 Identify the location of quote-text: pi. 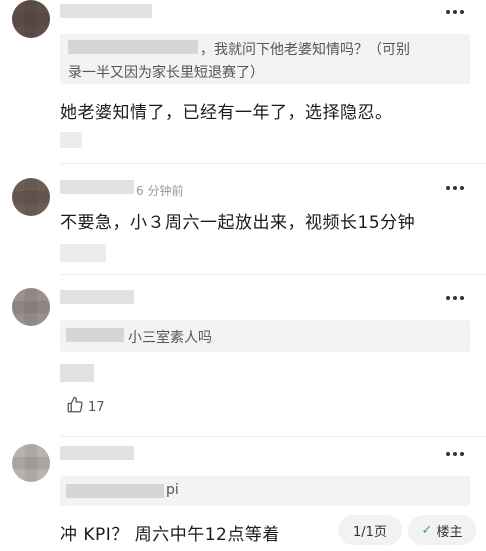
(172, 490).